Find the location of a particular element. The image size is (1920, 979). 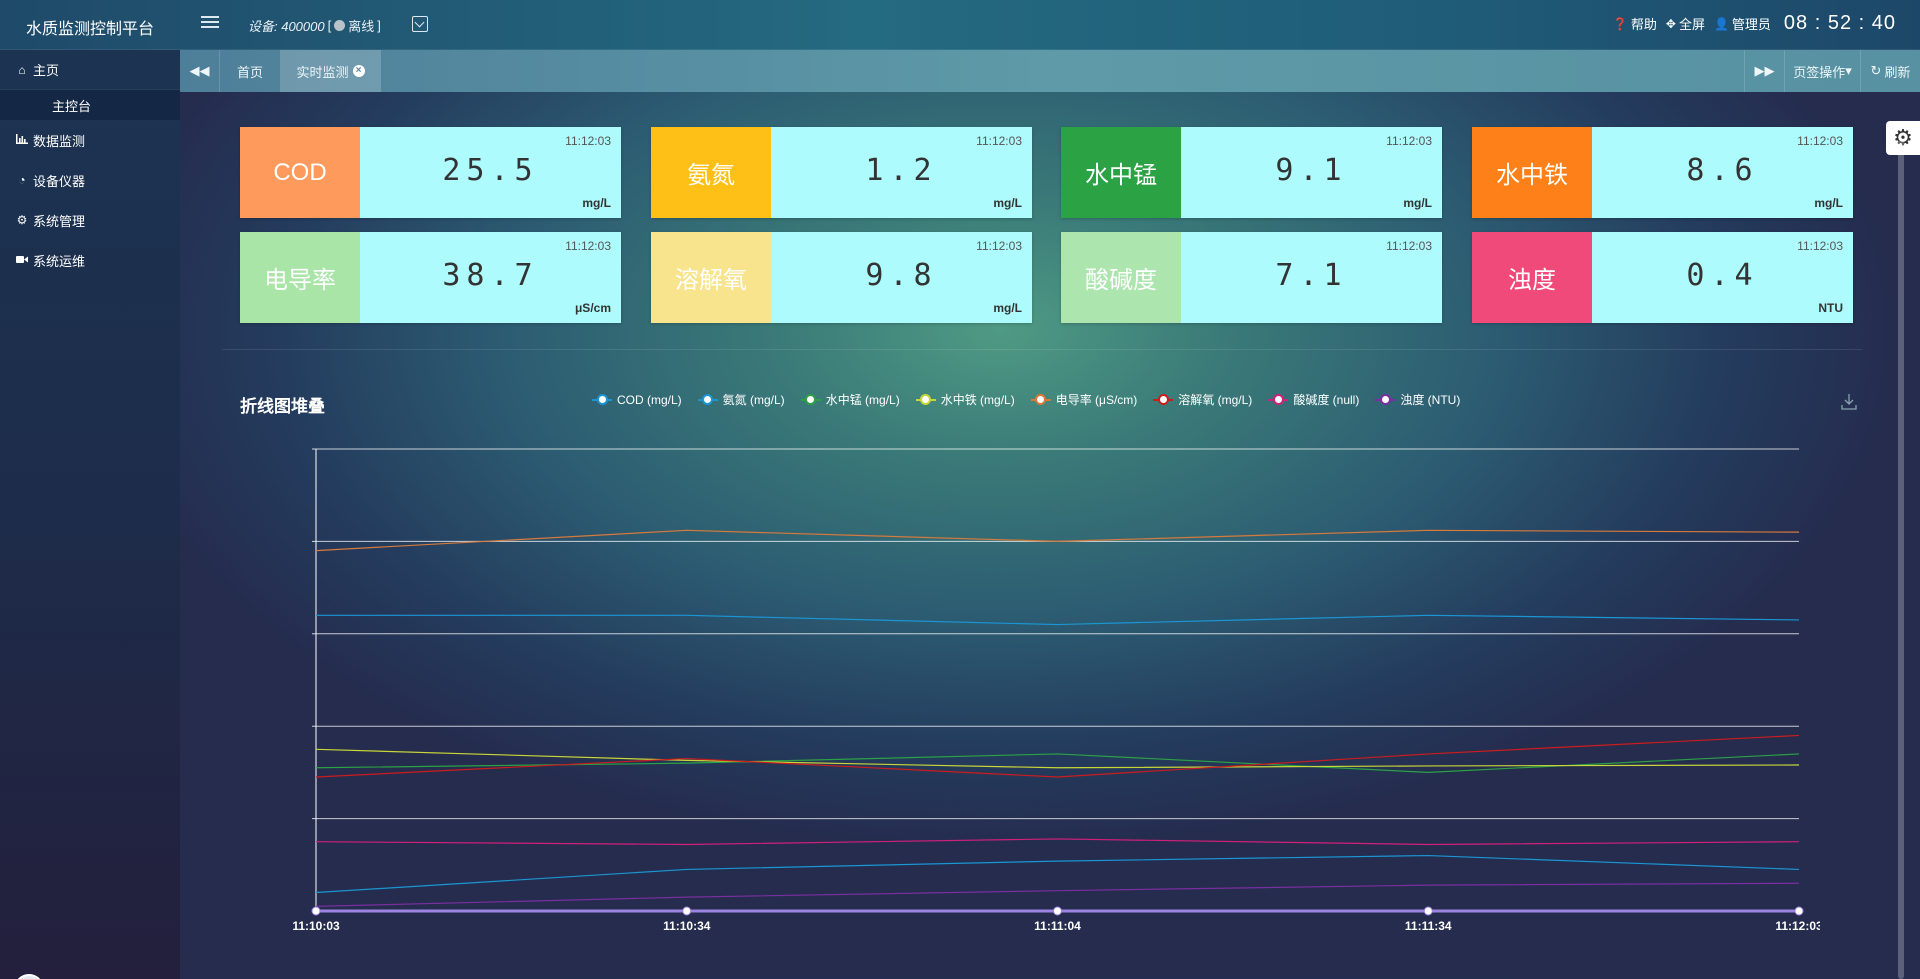

chart-title: 折线图堆叠 is located at coordinates (282, 406).